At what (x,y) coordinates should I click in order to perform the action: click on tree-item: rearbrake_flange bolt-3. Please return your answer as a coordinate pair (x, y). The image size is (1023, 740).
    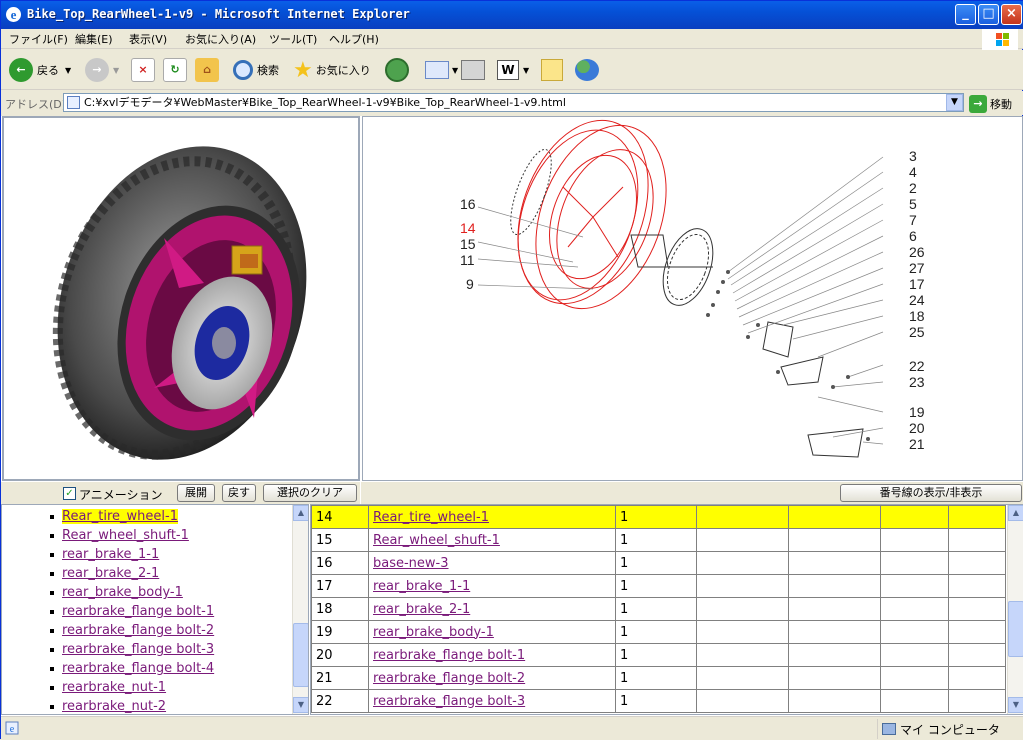
    Looking at the image, I should click on (132, 651).